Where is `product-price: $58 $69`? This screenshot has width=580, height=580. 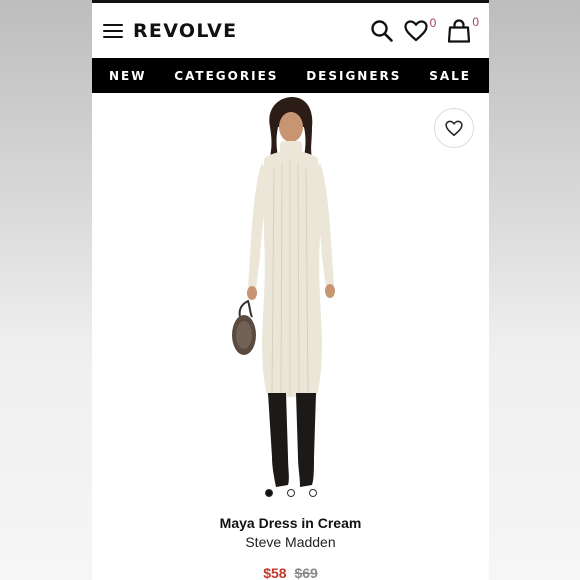
product-price: $58 $69 is located at coordinates (290, 572).